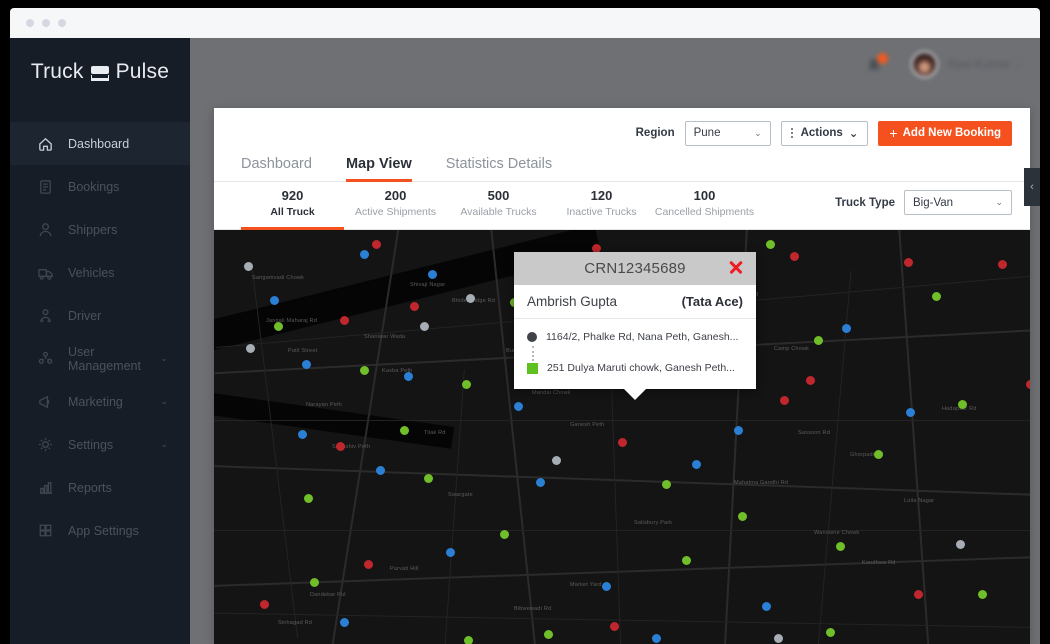 The height and width of the screenshot is (644, 1050). Describe the element at coordinates (100, 444) in the screenshot. I see `sidebar-item-settings: Settings ⌄` at that location.